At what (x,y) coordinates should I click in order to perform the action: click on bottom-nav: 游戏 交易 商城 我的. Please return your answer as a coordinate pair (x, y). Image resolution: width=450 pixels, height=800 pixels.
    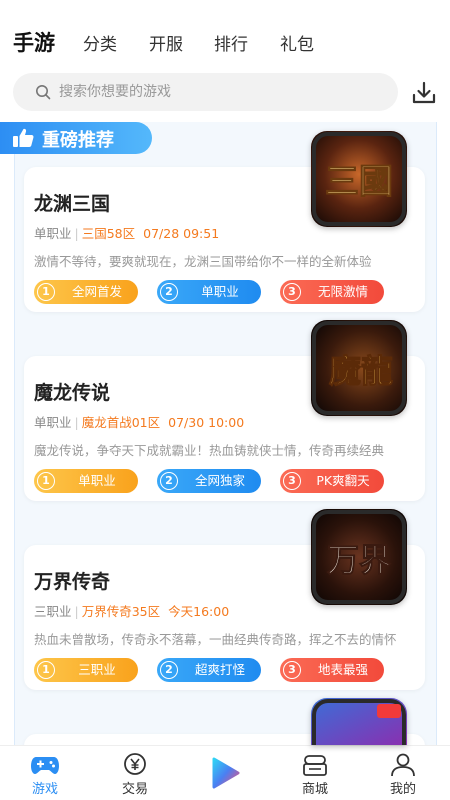
    Looking at the image, I should click on (225, 772).